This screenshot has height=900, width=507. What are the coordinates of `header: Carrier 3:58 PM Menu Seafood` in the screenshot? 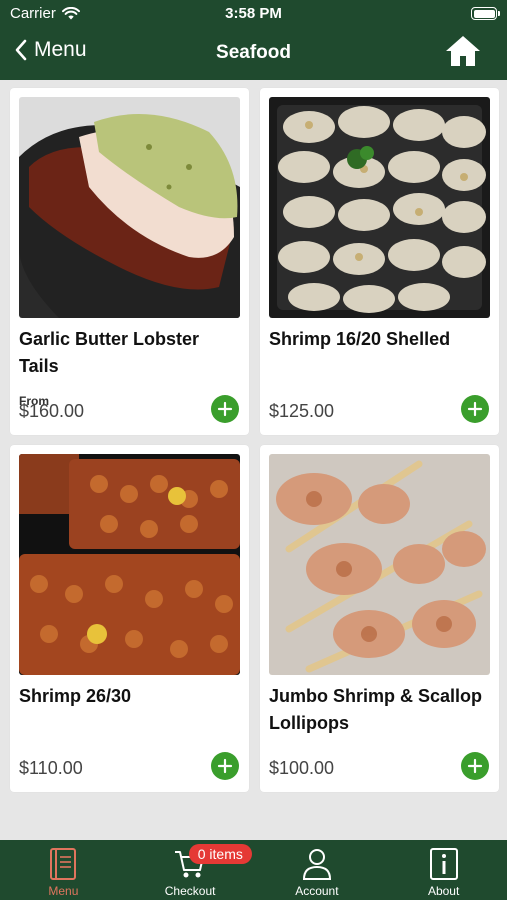 It's located at (253, 40).